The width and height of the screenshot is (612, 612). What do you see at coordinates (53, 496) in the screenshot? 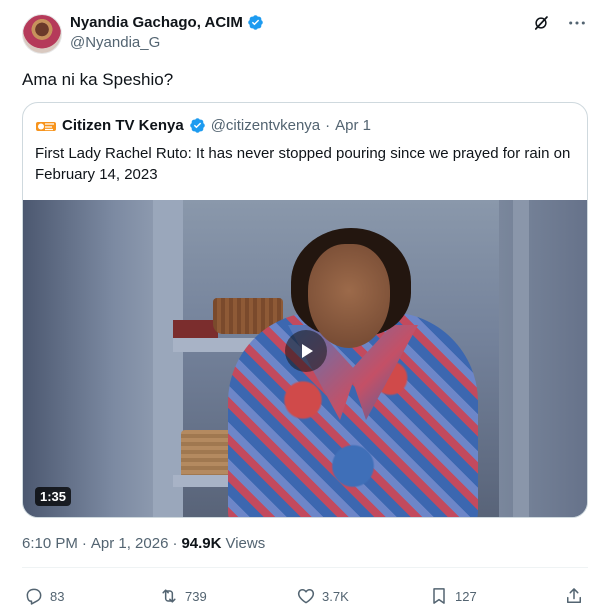
I see `video-duration: 1:35` at bounding box center [53, 496].